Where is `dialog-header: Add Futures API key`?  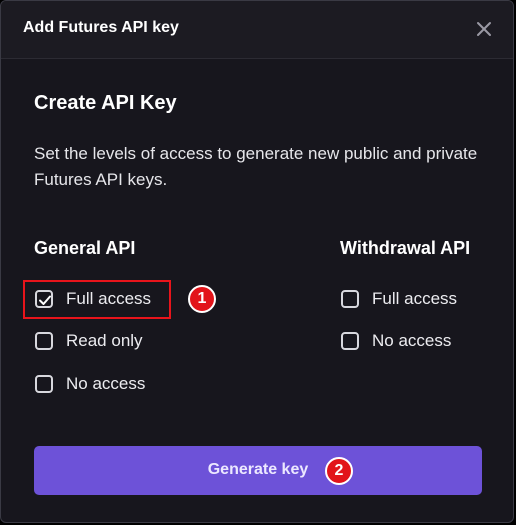 dialog-header: Add Futures API key is located at coordinates (257, 30).